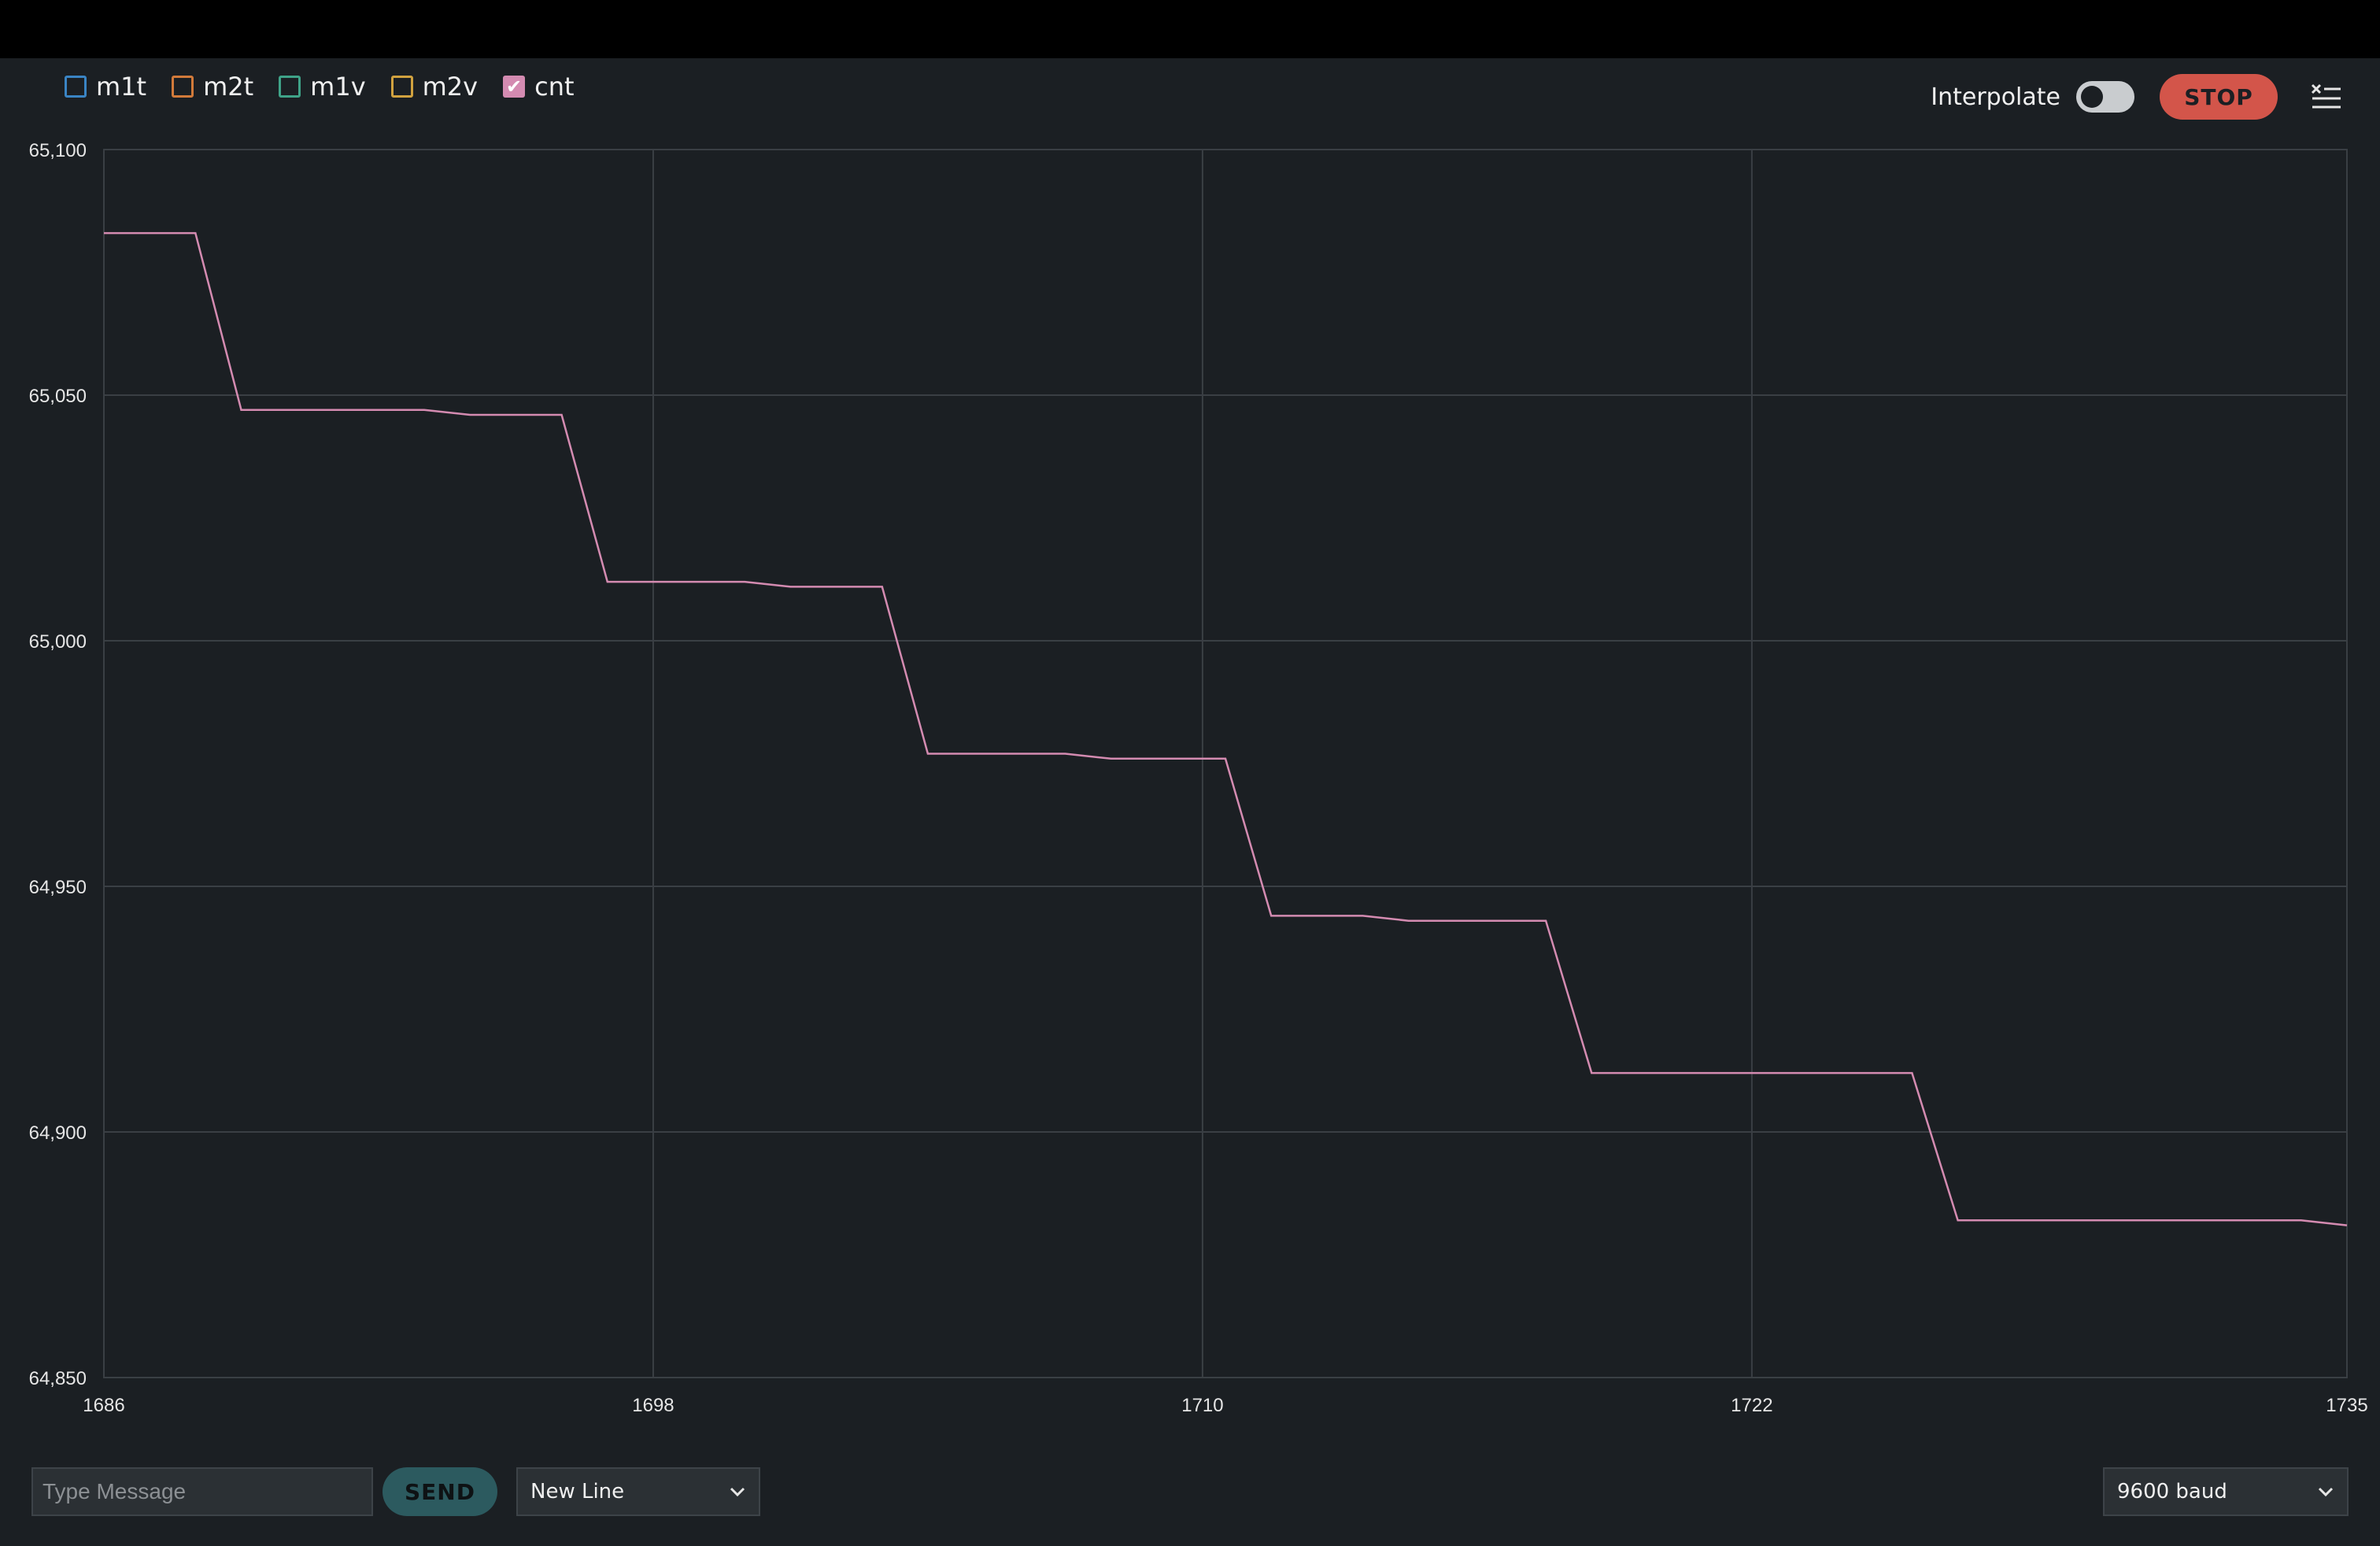  I want to click on message-input, so click(202, 1491).